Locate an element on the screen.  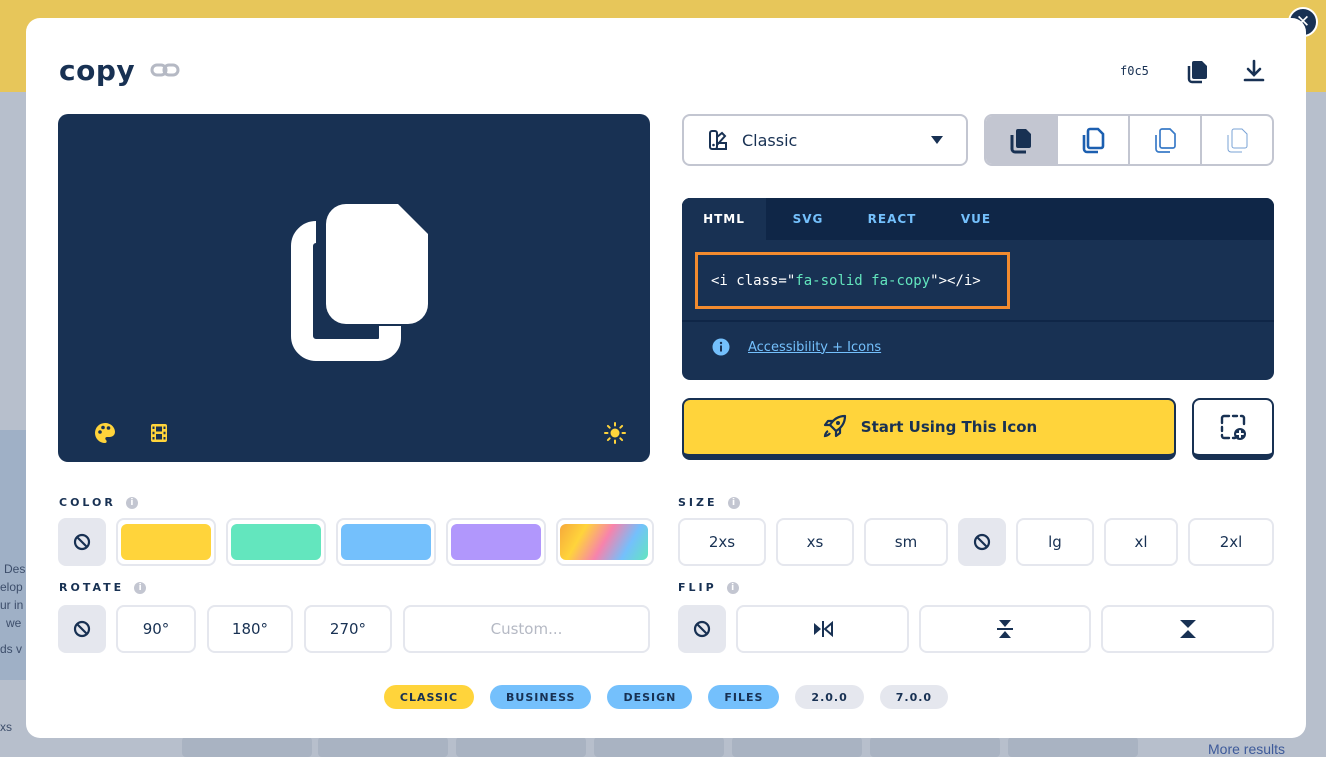
size-2xl: 2xl is located at coordinates (1231, 542).